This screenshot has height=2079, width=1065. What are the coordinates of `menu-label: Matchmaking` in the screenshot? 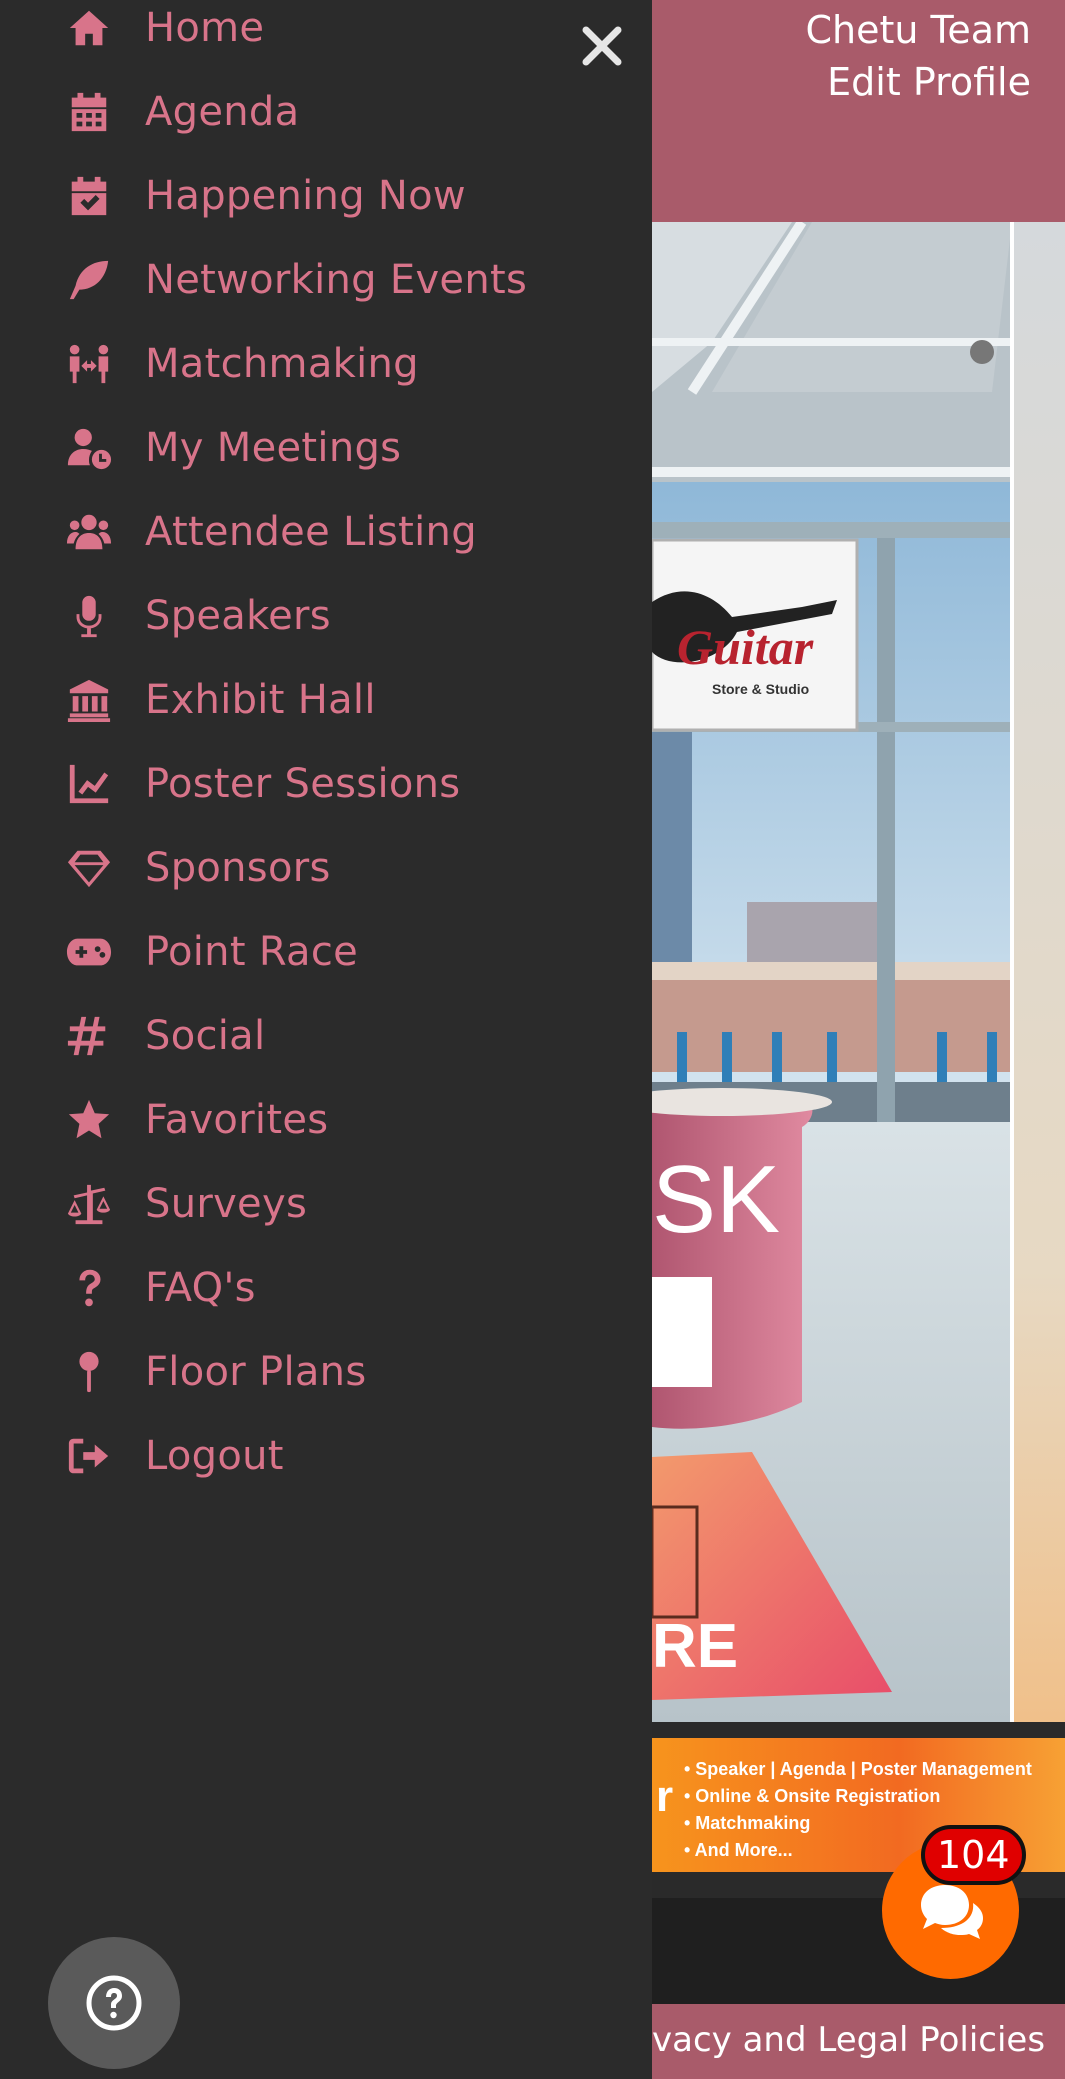 It's located at (282, 364).